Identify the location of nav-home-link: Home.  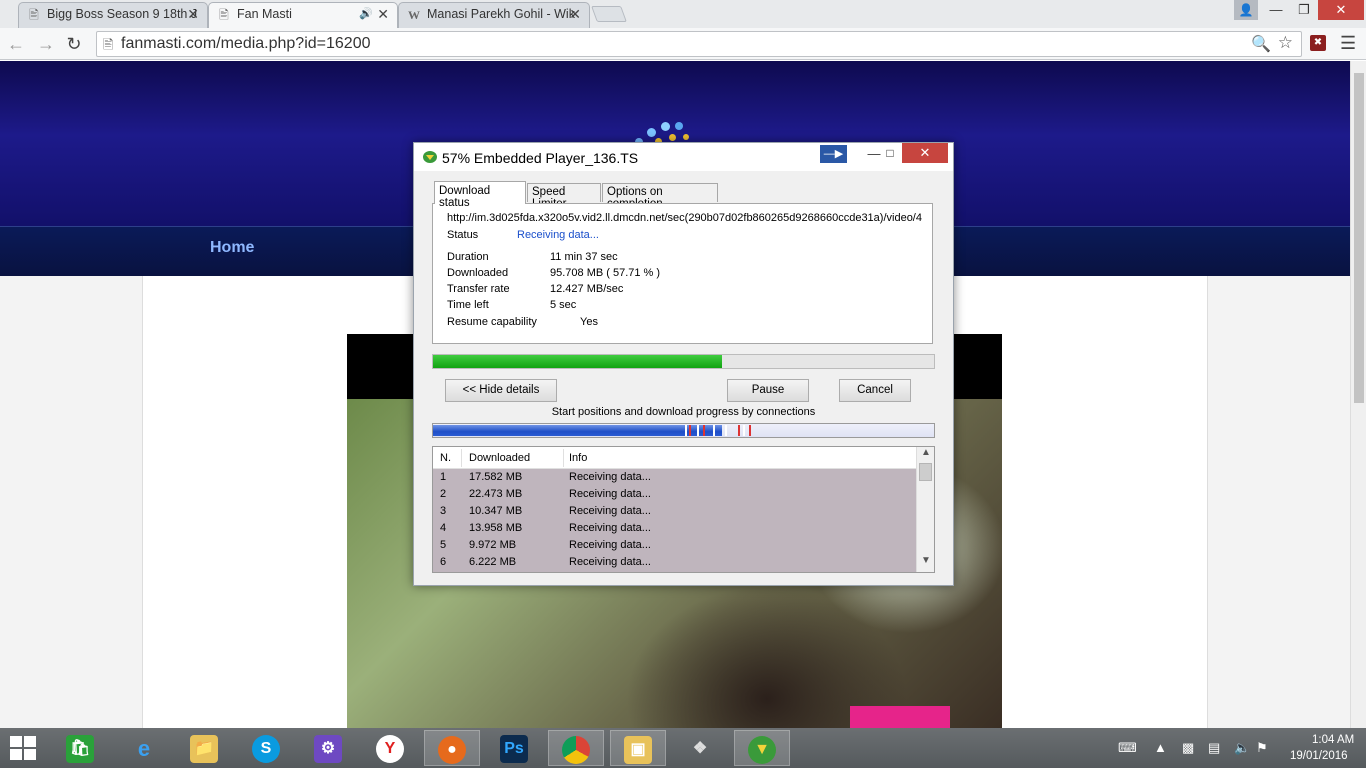
(232, 248).